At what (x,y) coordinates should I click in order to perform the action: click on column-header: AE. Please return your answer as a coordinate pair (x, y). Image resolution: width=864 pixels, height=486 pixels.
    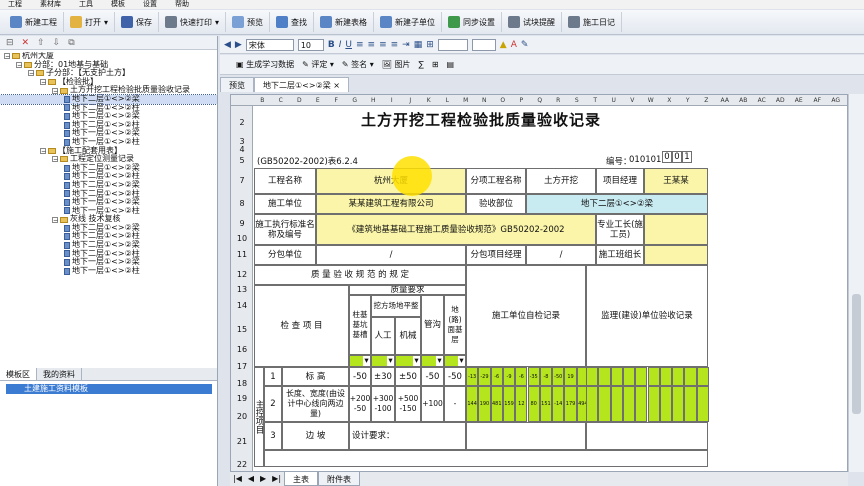
    Looking at the image, I should click on (799, 100).